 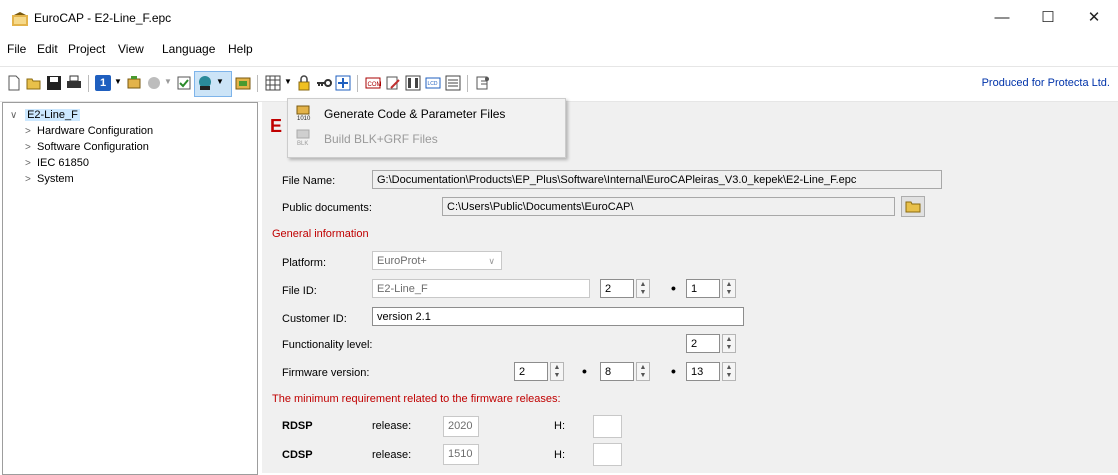 What do you see at coordinates (16, 49) in the screenshot?
I see `menu-file: File` at bounding box center [16, 49].